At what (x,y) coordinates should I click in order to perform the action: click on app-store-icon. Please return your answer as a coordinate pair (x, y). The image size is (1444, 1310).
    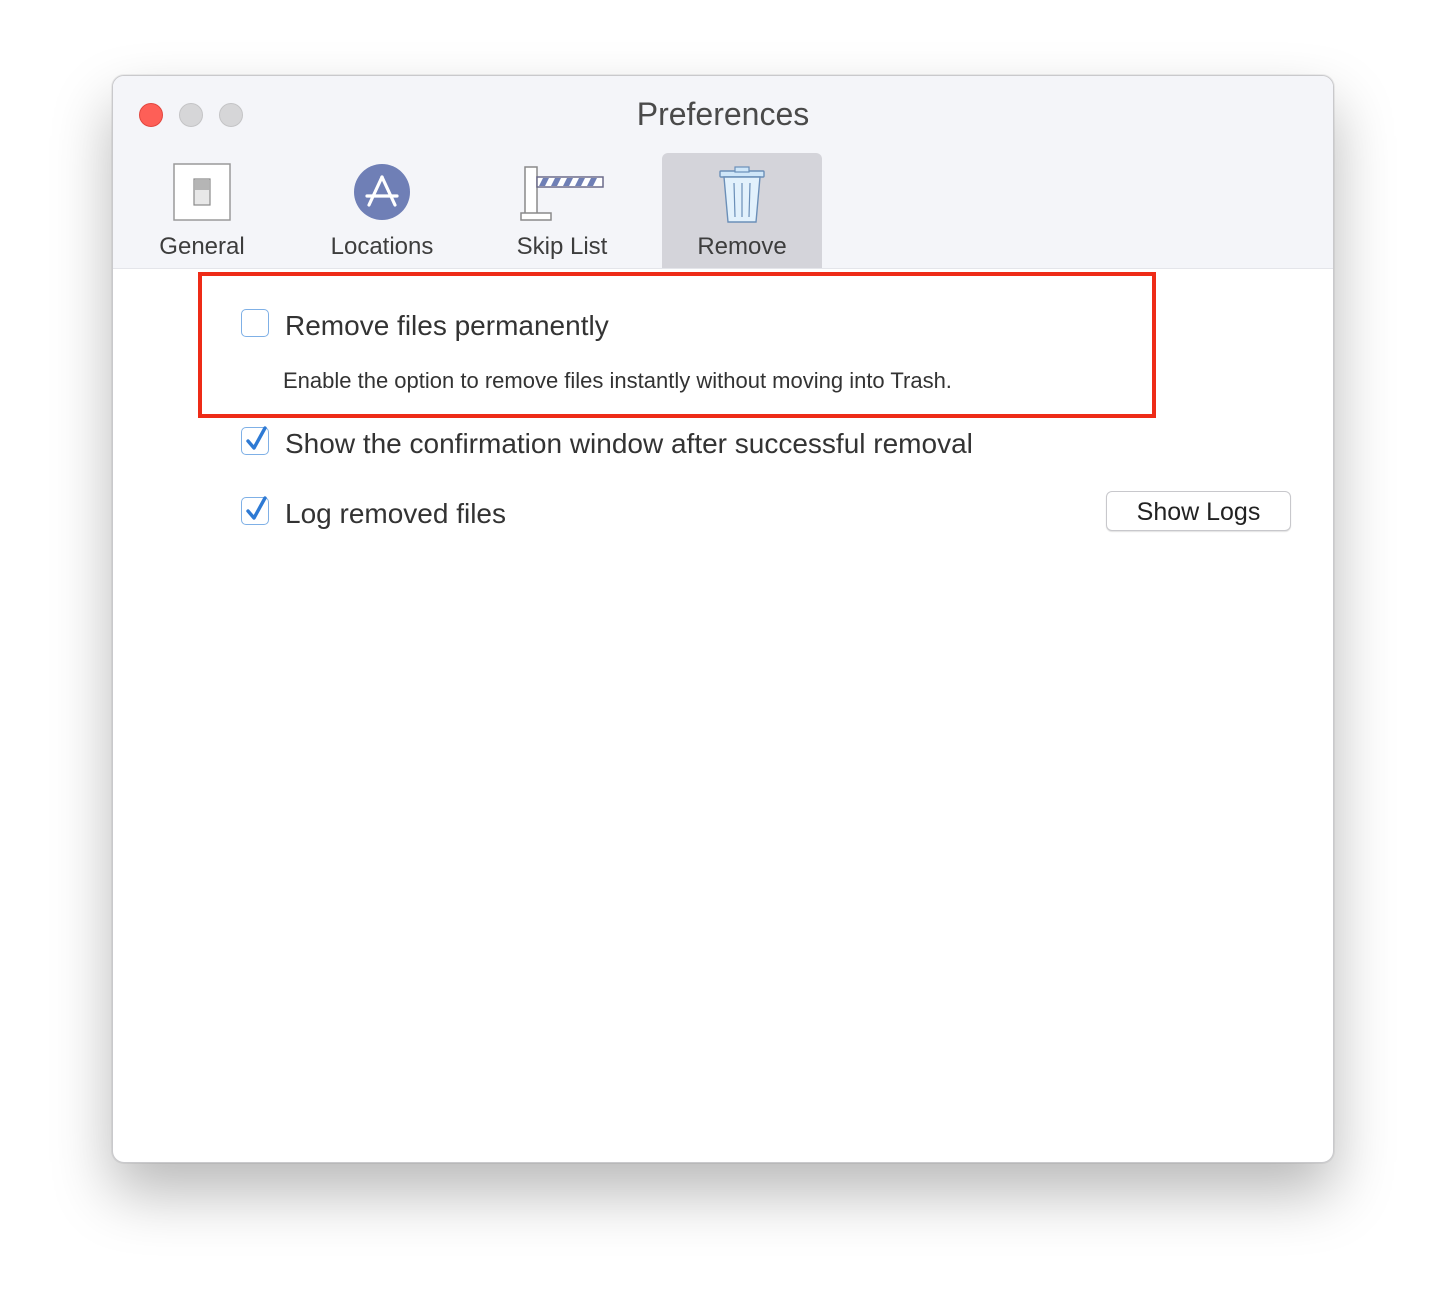
    Looking at the image, I should click on (382, 194).